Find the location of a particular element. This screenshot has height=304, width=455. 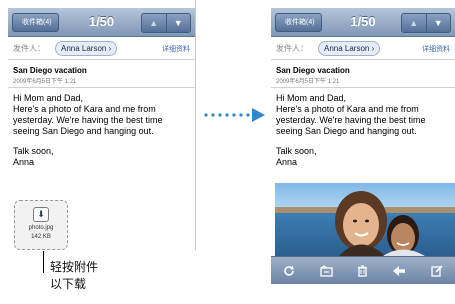

callout-line-1: 轻按附件 is located at coordinates (74, 267).